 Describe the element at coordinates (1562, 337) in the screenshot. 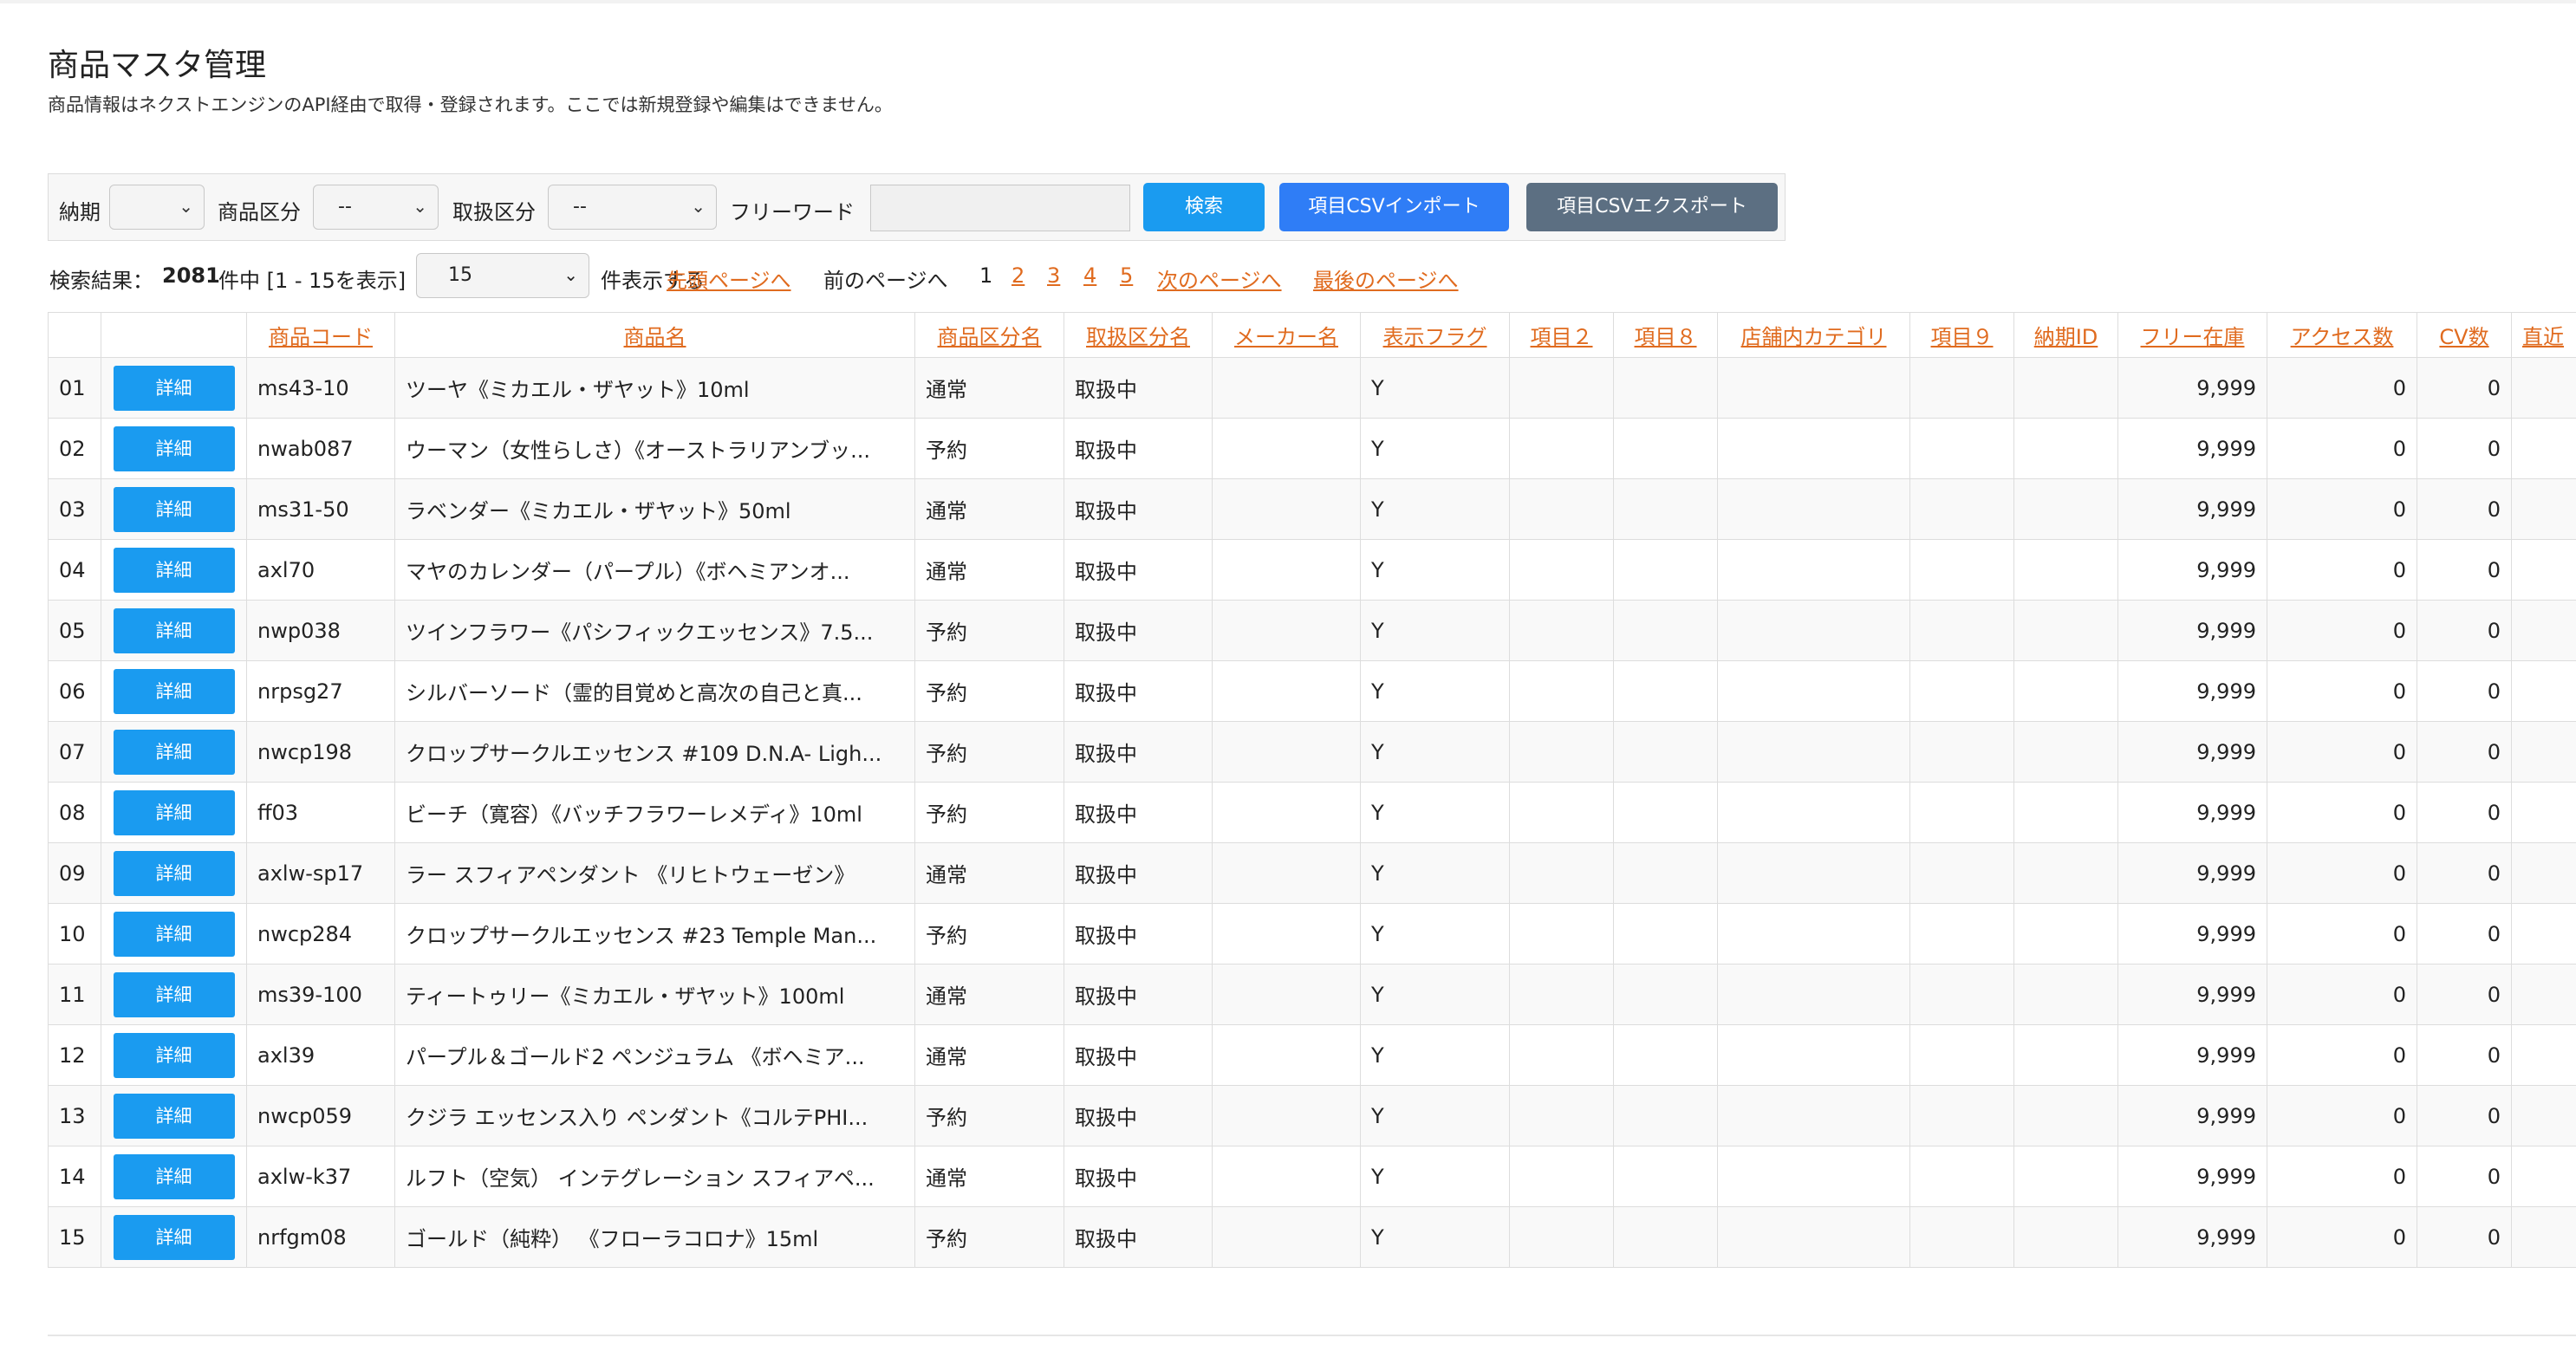

I see `column-sort-link: 項目２` at that location.